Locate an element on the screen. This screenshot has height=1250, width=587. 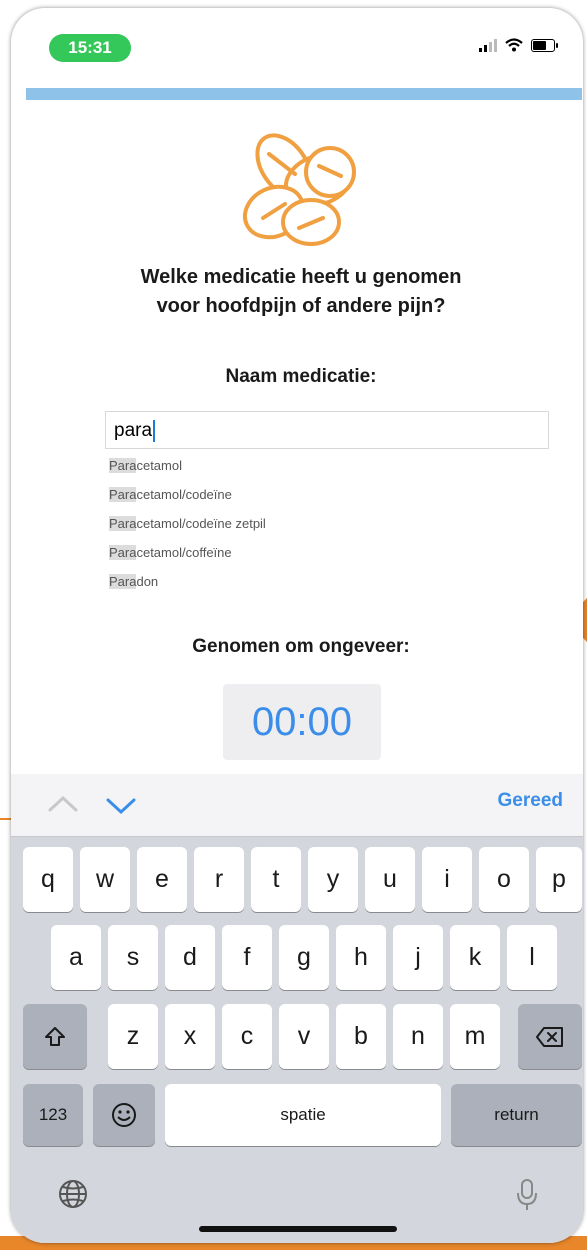
emoji-icon is located at coordinates (124, 1115).